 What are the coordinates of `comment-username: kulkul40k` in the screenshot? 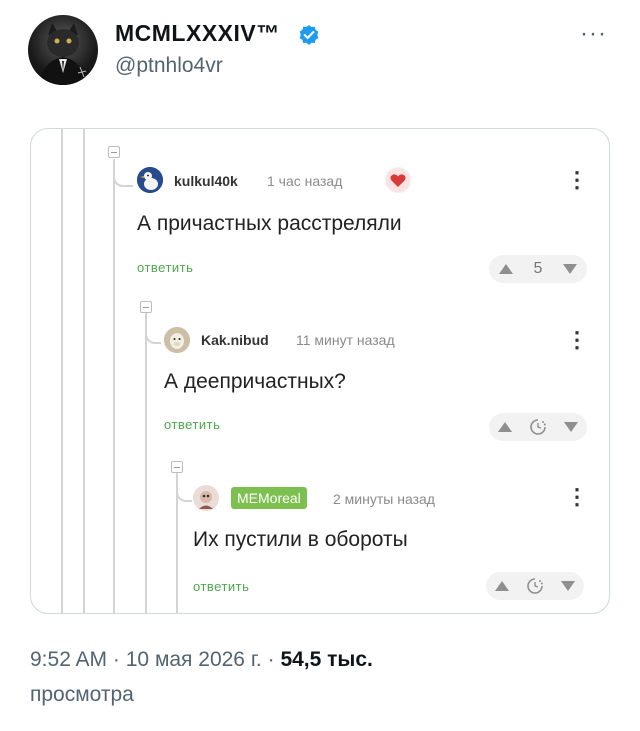 It's located at (206, 181).